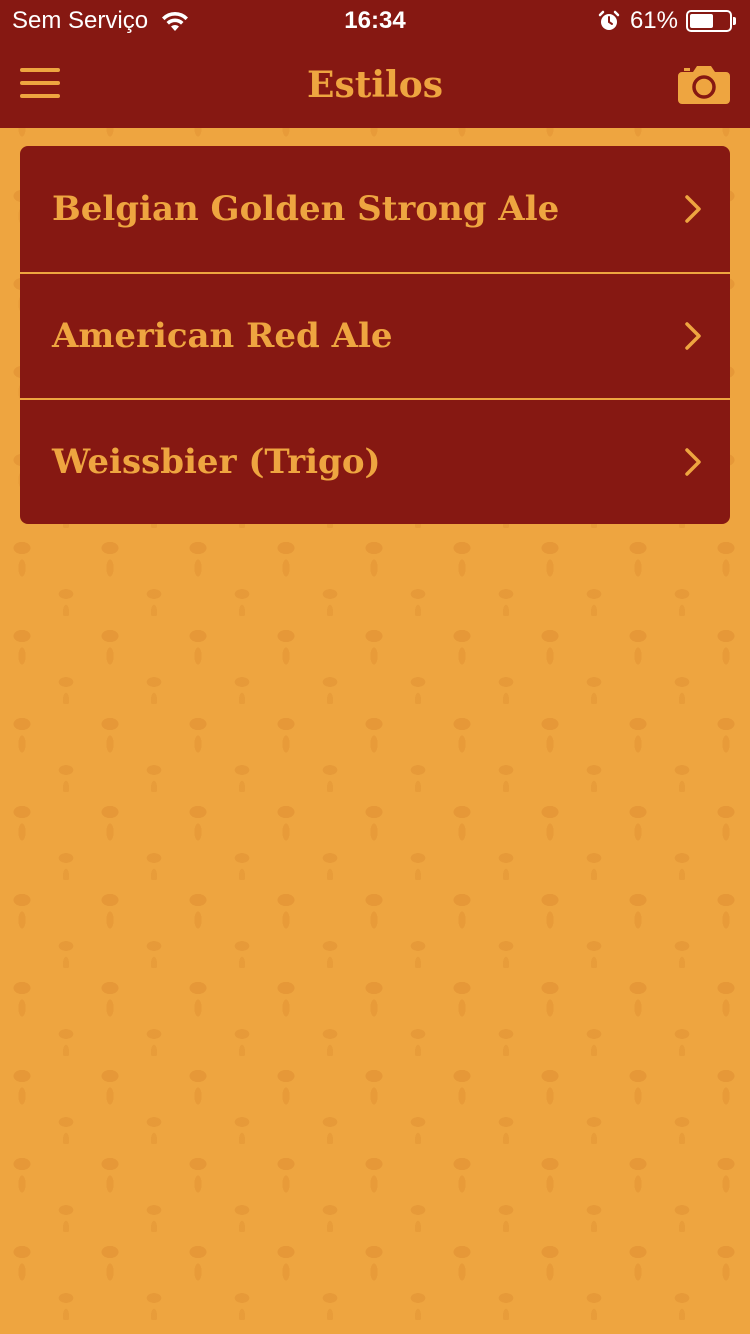 Image resolution: width=750 pixels, height=1334 pixels. What do you see at coordinates (734, 21) in the screenshot?
I see `battery-tip` at bounding box center [734, 21].